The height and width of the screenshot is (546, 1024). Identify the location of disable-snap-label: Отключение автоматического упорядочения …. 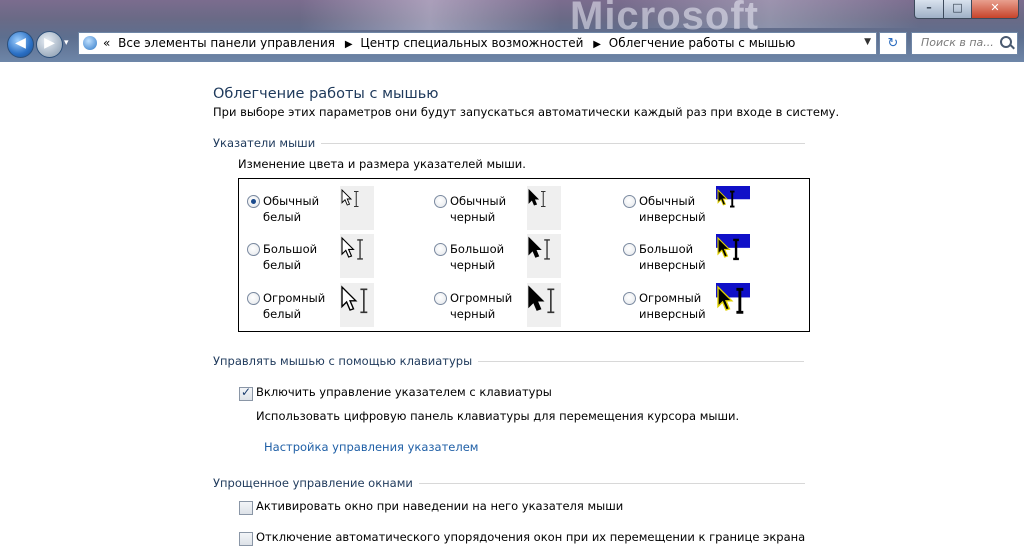
(530, 537).